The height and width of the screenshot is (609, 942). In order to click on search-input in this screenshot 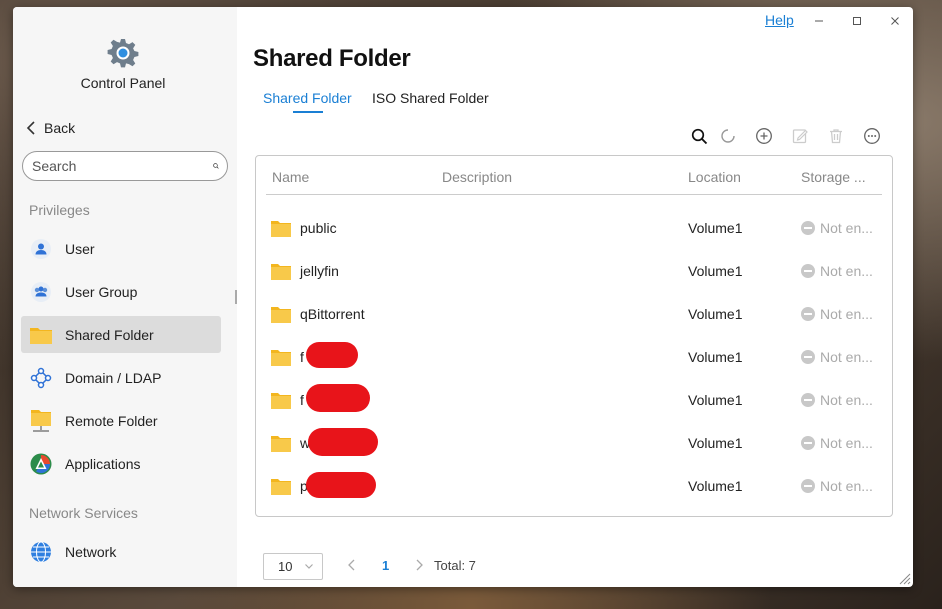, I will do `click(122, 166)`.